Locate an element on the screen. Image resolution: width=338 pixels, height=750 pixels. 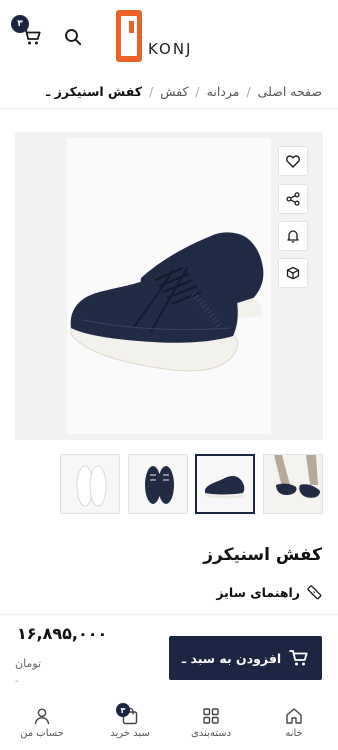
cart-count-badge: ۳ is located at coordinates (20, 24).